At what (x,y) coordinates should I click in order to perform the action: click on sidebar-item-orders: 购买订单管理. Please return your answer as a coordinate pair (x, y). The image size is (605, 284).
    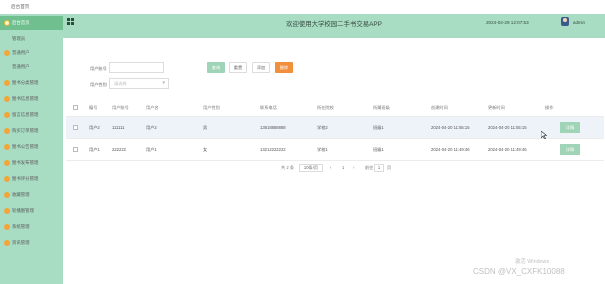
    Looking at the image, I should click on (31, 131).